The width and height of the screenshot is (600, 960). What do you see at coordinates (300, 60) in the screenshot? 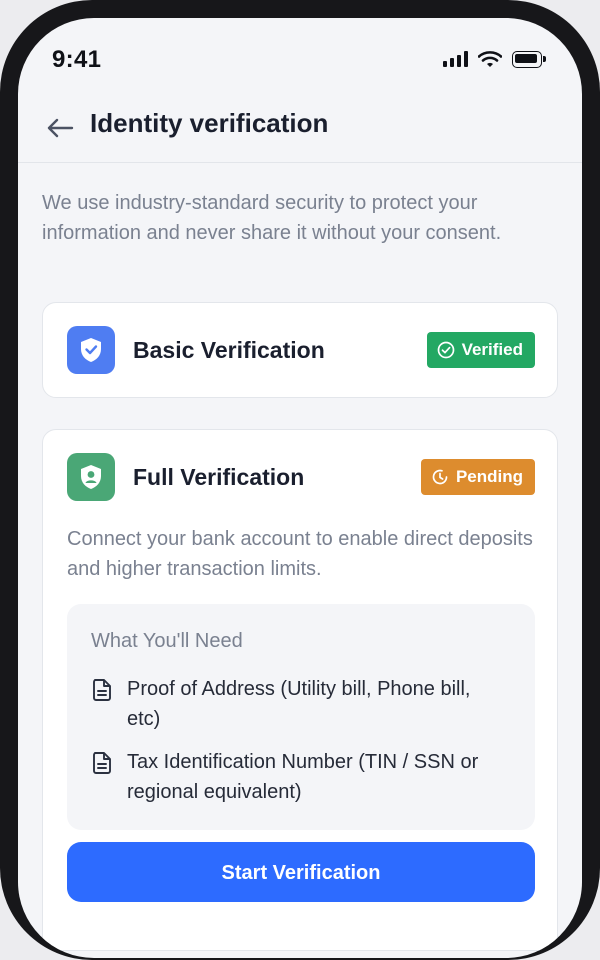
I see `status-bar: 9:41` at bounding box center [300, 60].